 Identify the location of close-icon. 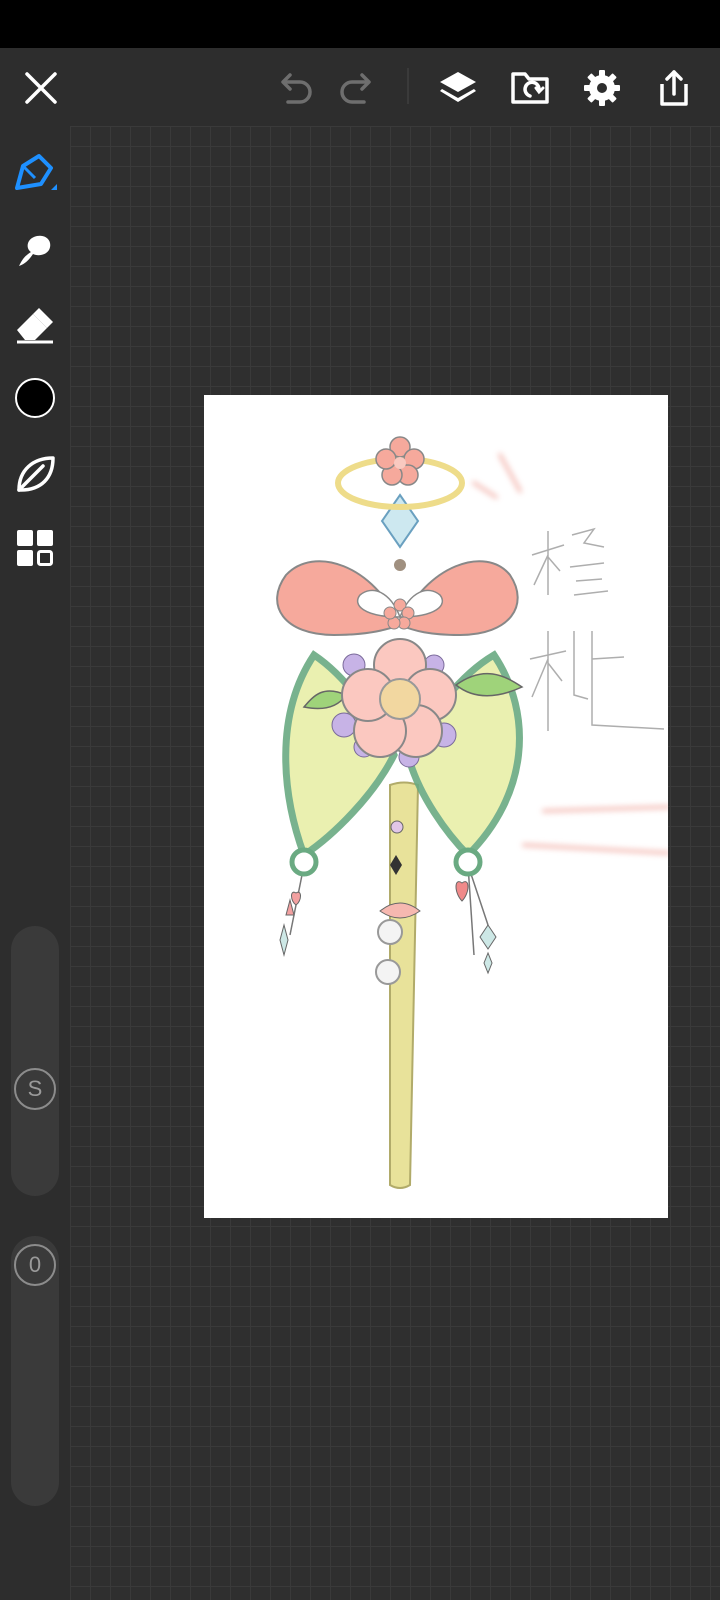
(41, 88).